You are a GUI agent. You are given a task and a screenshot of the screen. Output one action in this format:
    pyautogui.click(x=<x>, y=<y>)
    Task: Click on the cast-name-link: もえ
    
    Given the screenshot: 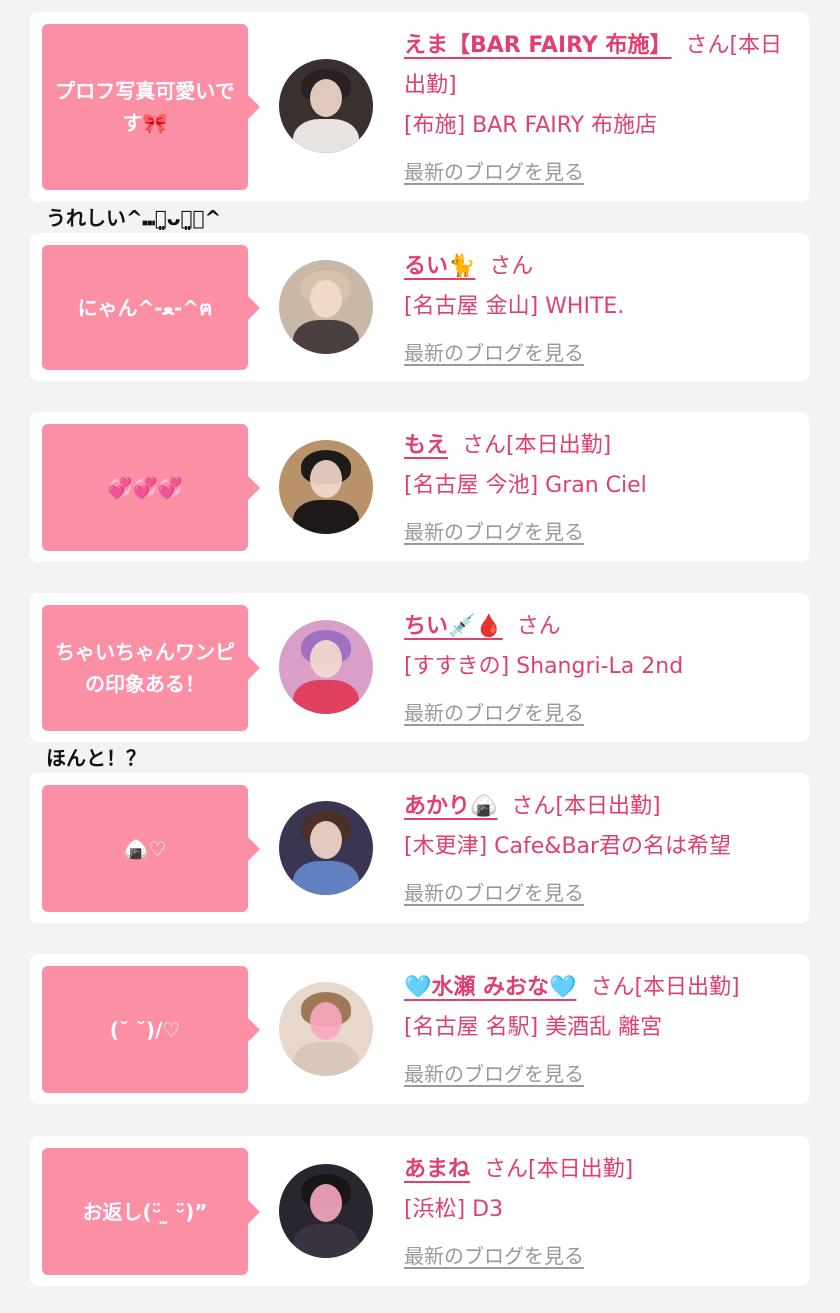 What is the action you would take?
    pyautogui.click(x=426, y=445)
    